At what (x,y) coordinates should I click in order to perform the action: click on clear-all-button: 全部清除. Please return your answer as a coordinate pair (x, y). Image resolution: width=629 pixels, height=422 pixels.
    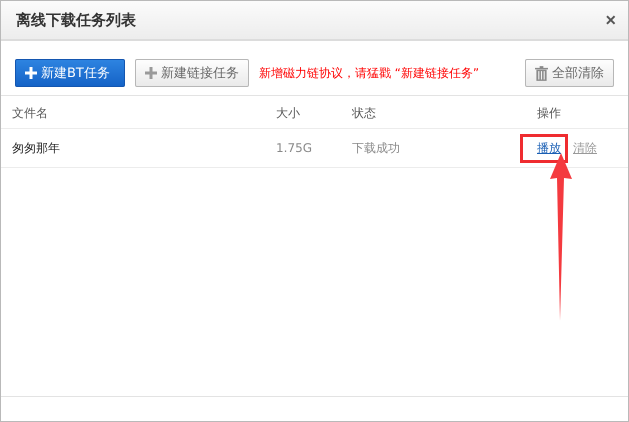
    Looking at the image, I should click on (569, 73).